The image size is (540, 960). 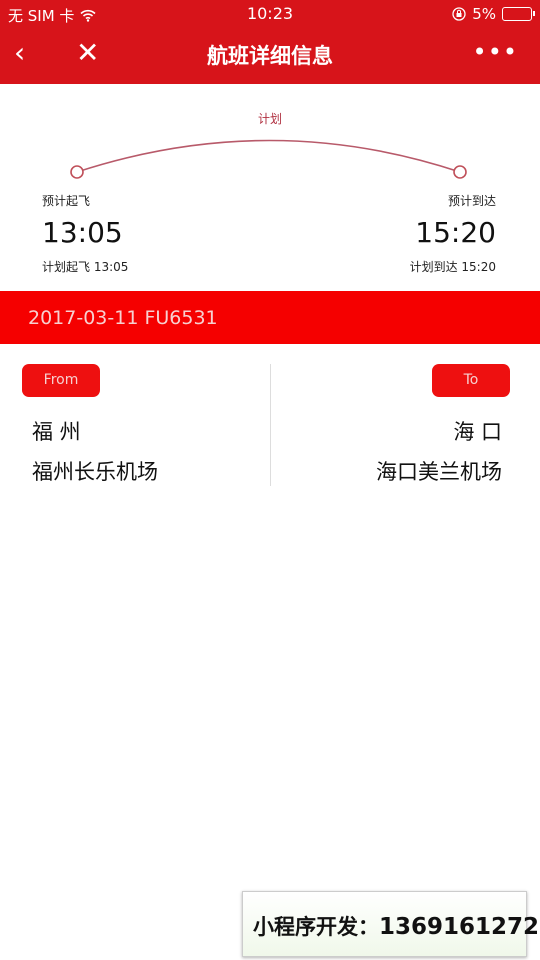 I want to click on departure-scheduled: 计划起飞 13:05, so click(x=85, y=267).